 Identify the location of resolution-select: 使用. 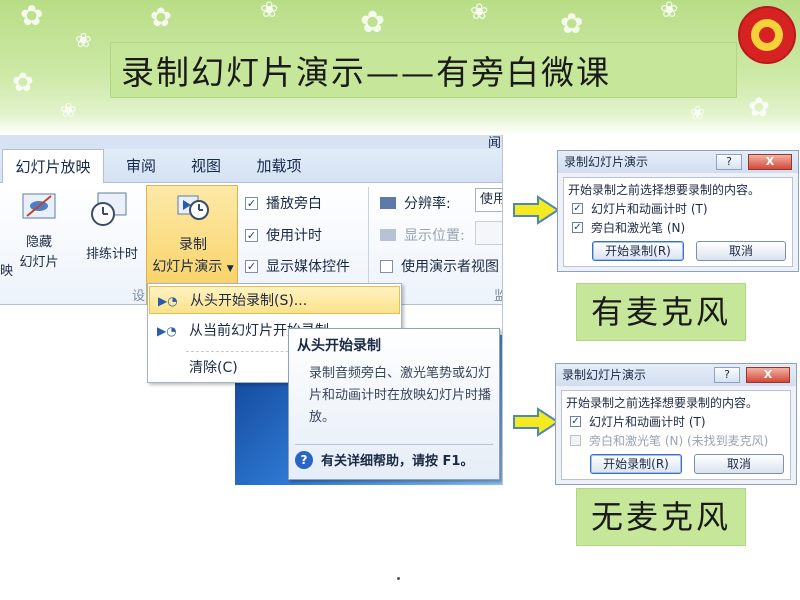
(488, 200).